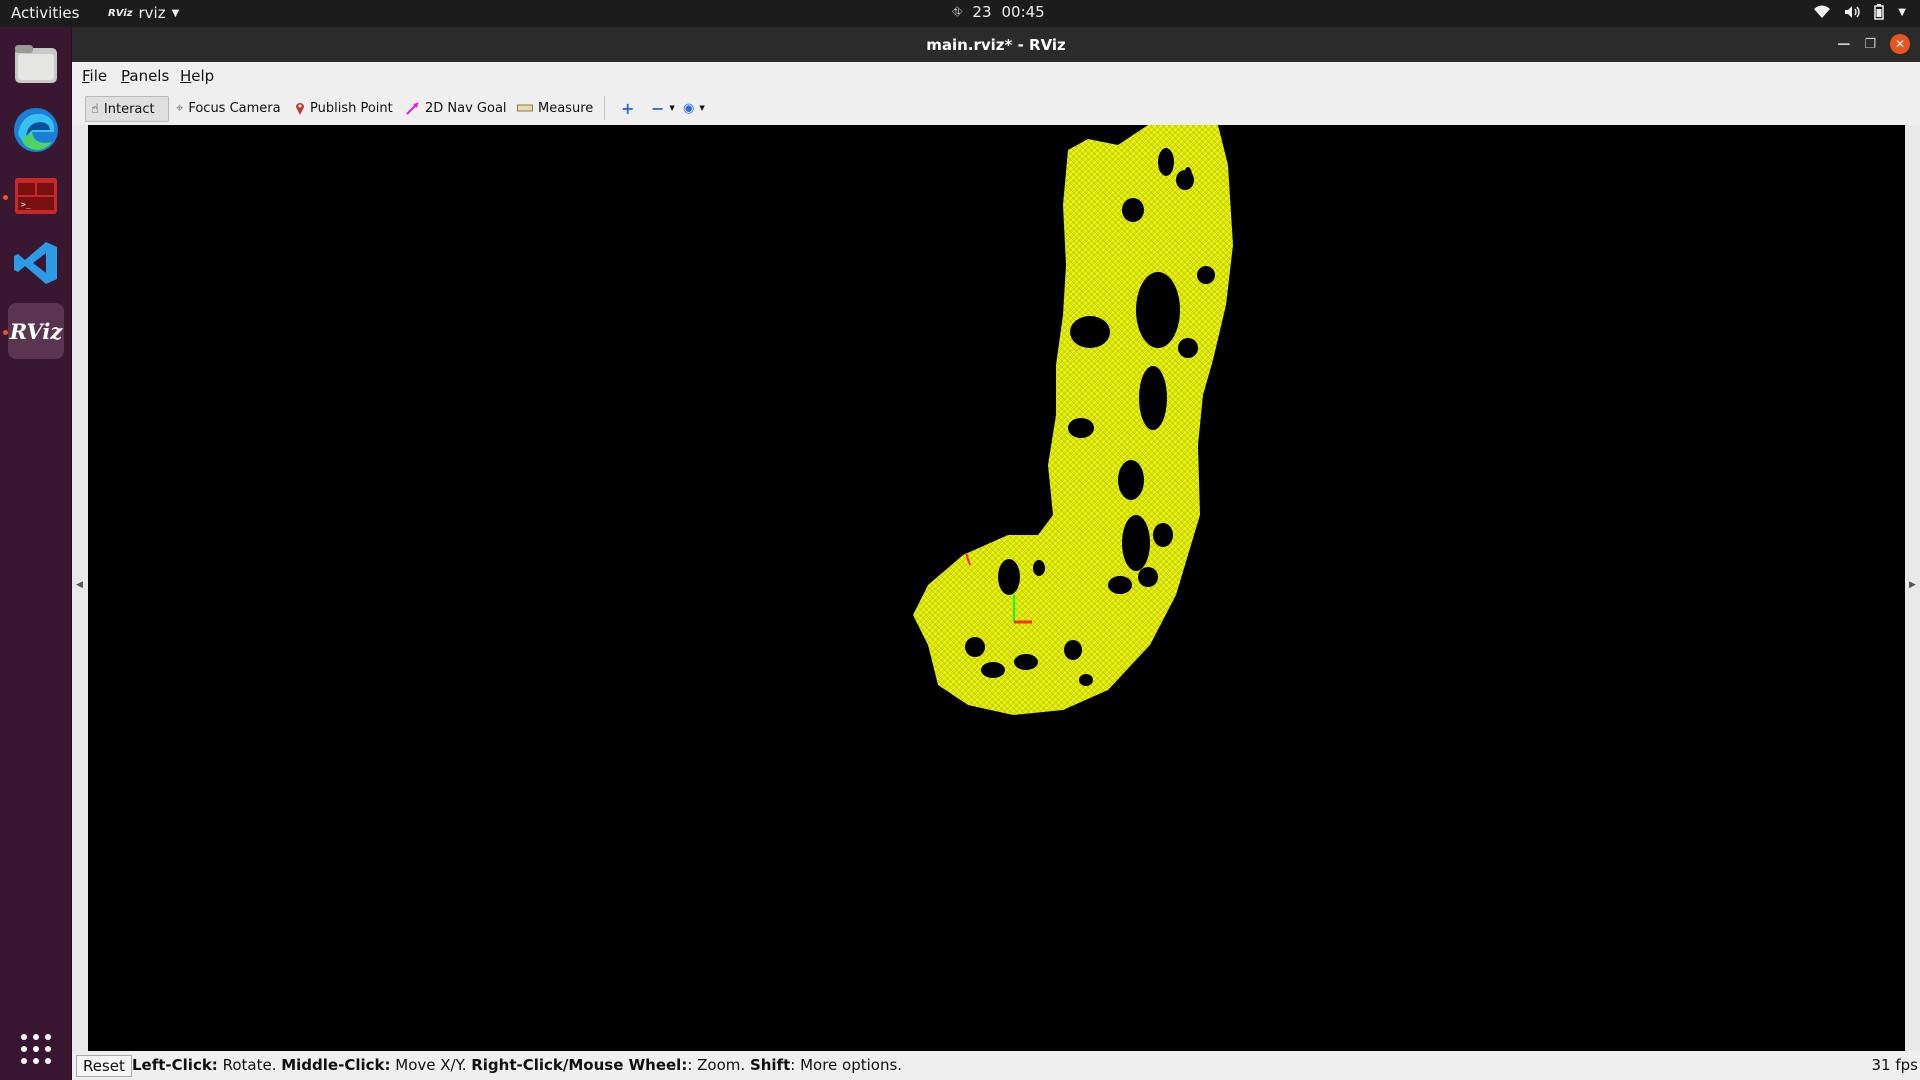  I want to click on reset-button: Reset, so click(104, 1066).